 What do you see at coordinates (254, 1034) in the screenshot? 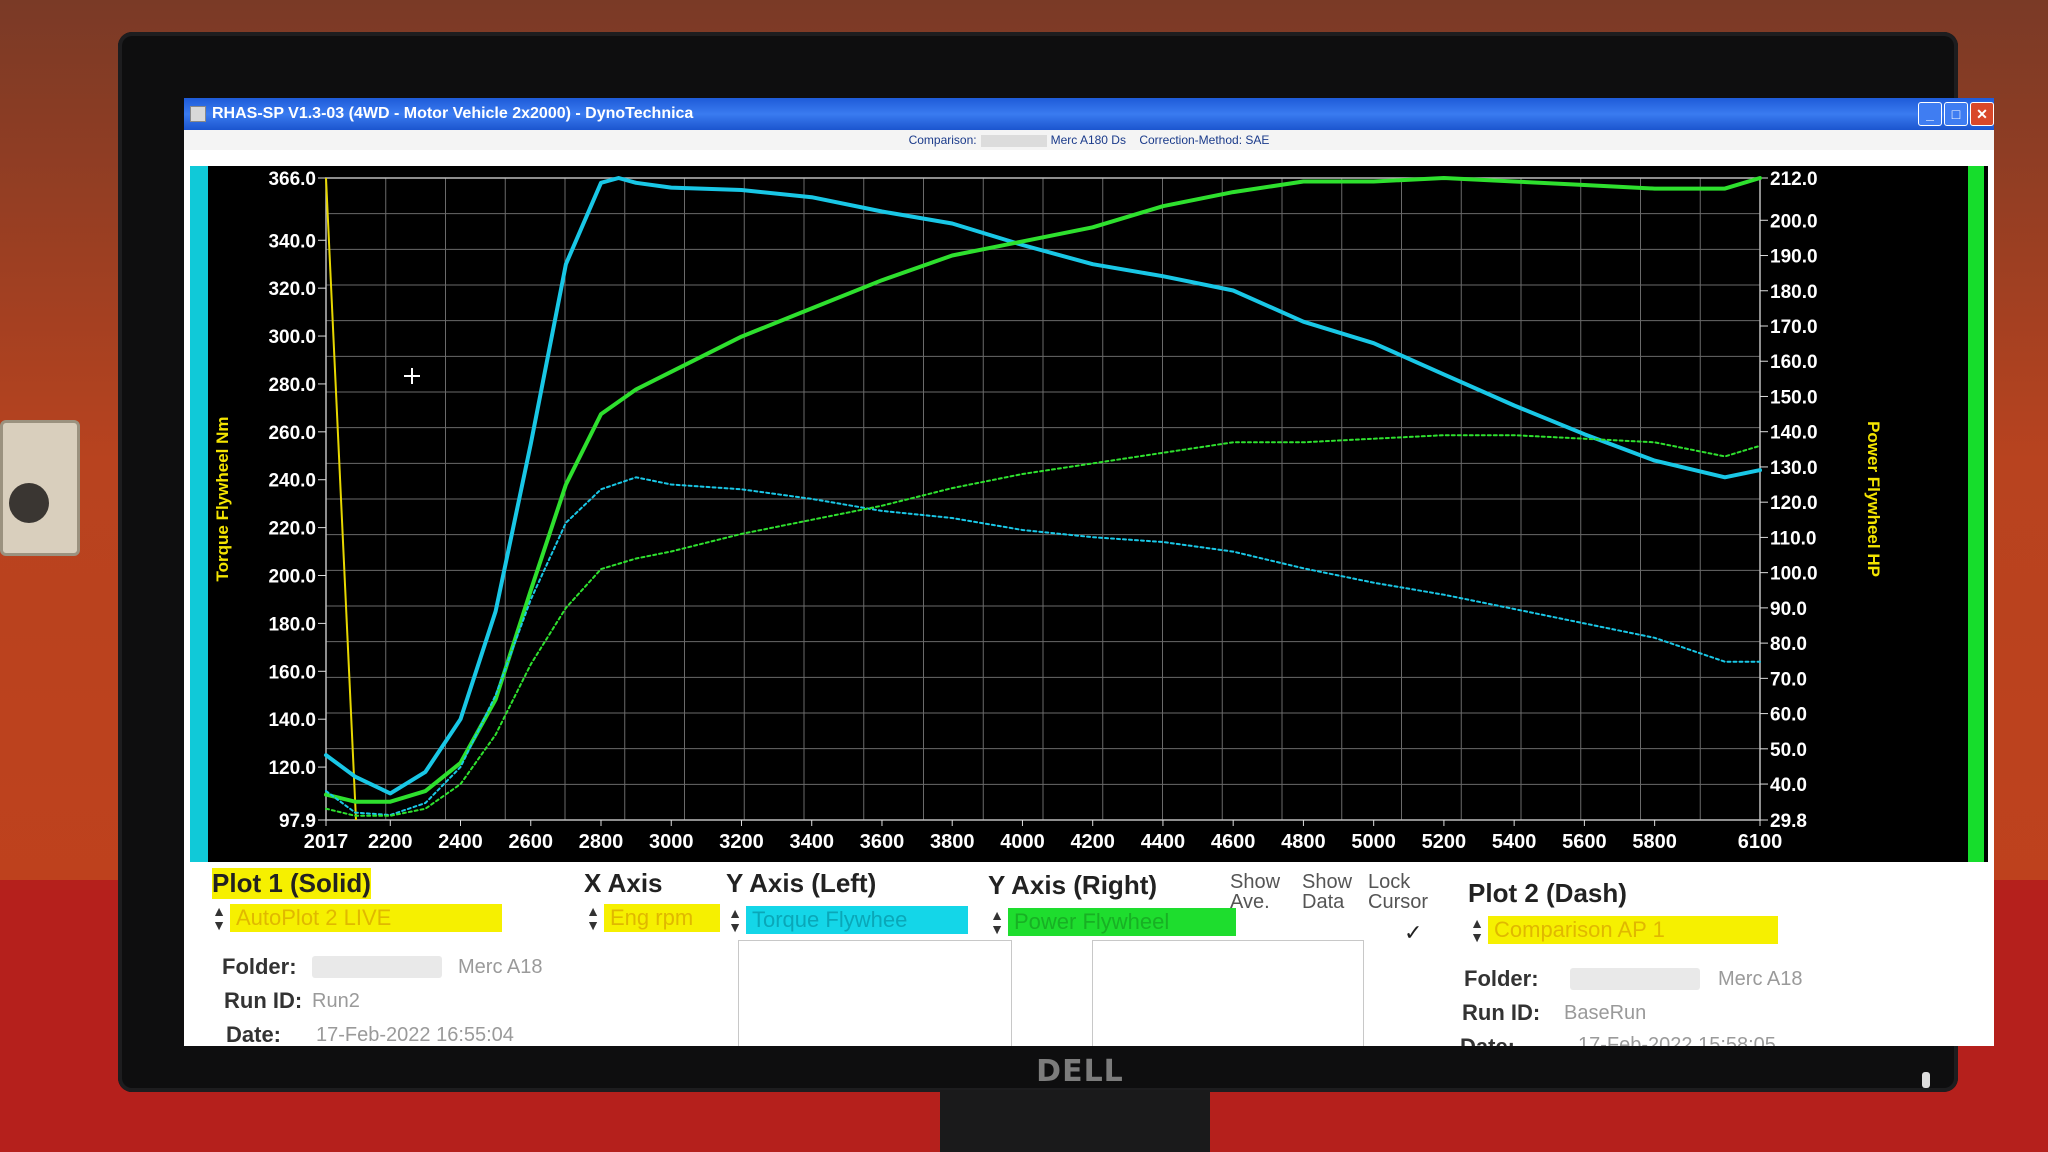
I see `plot1-date-label: Date:` at bounding box center [254, 1034].